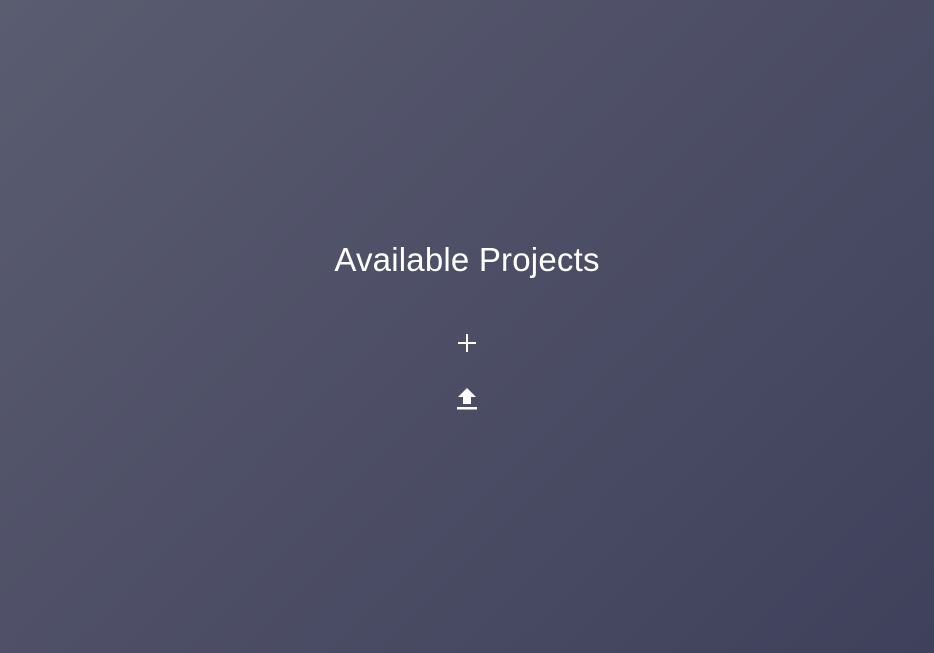 The height and width of the screenshot is (653, 934). I want to click on plus-icon, so click(467, 343).